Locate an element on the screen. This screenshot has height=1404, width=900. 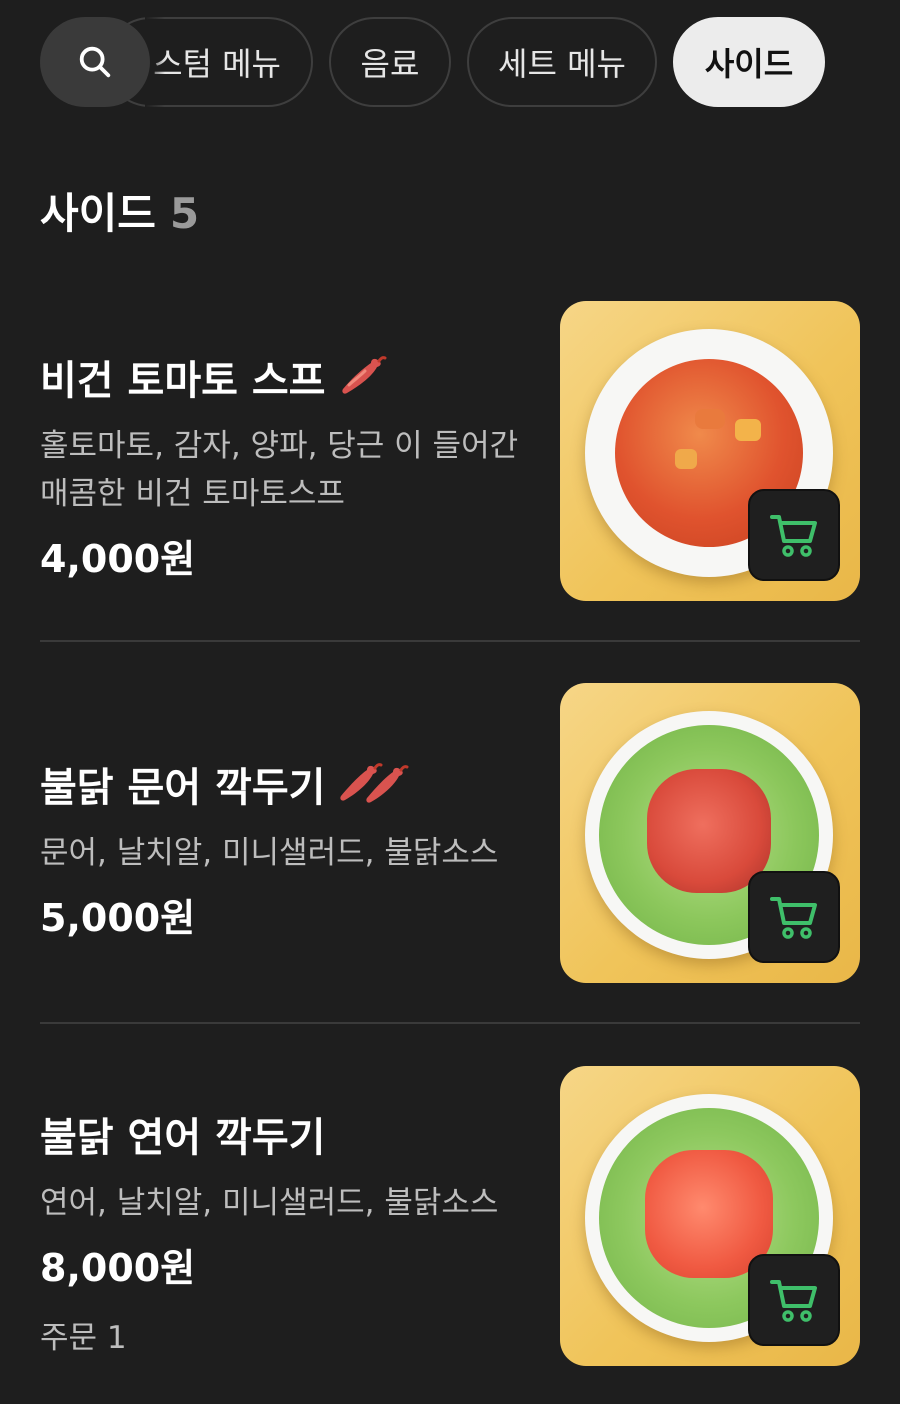
search-icon is located at coordinates (95, 62).